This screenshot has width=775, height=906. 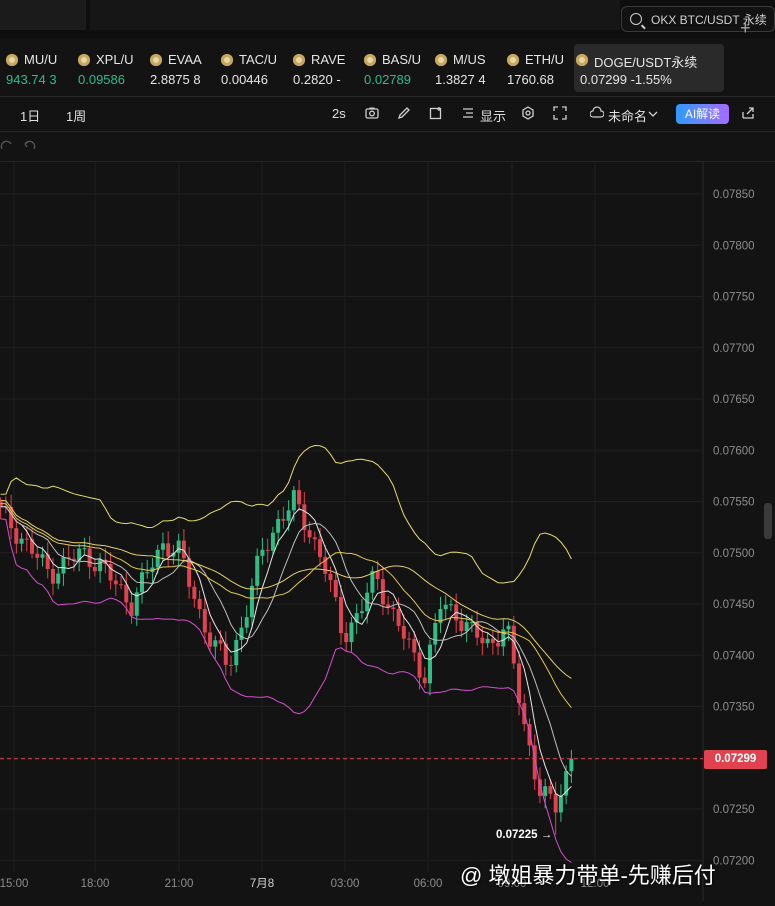 I want to click on time-axis-label: 06:00, so click(x=428, y=884).